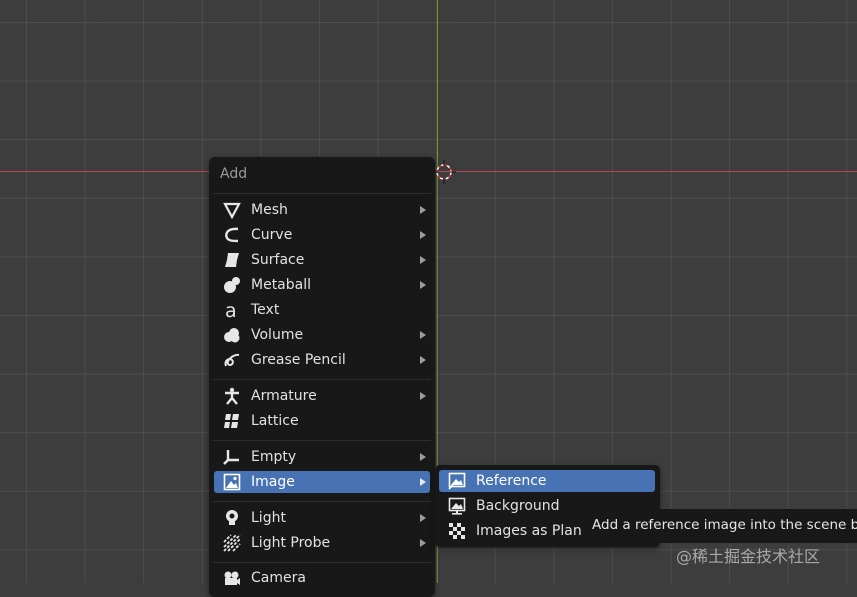  What do you see at coordinates (322, 482) in the screenshot?
I see `menu-item-image: Image` at bounding box center [322, 482].